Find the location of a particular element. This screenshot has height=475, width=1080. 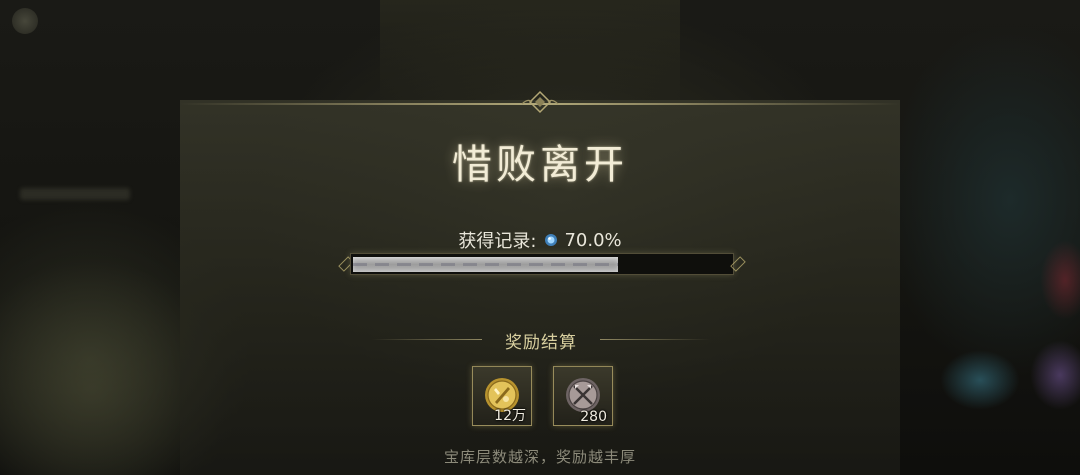

ornament-icon is located at coordinates (540, 102).